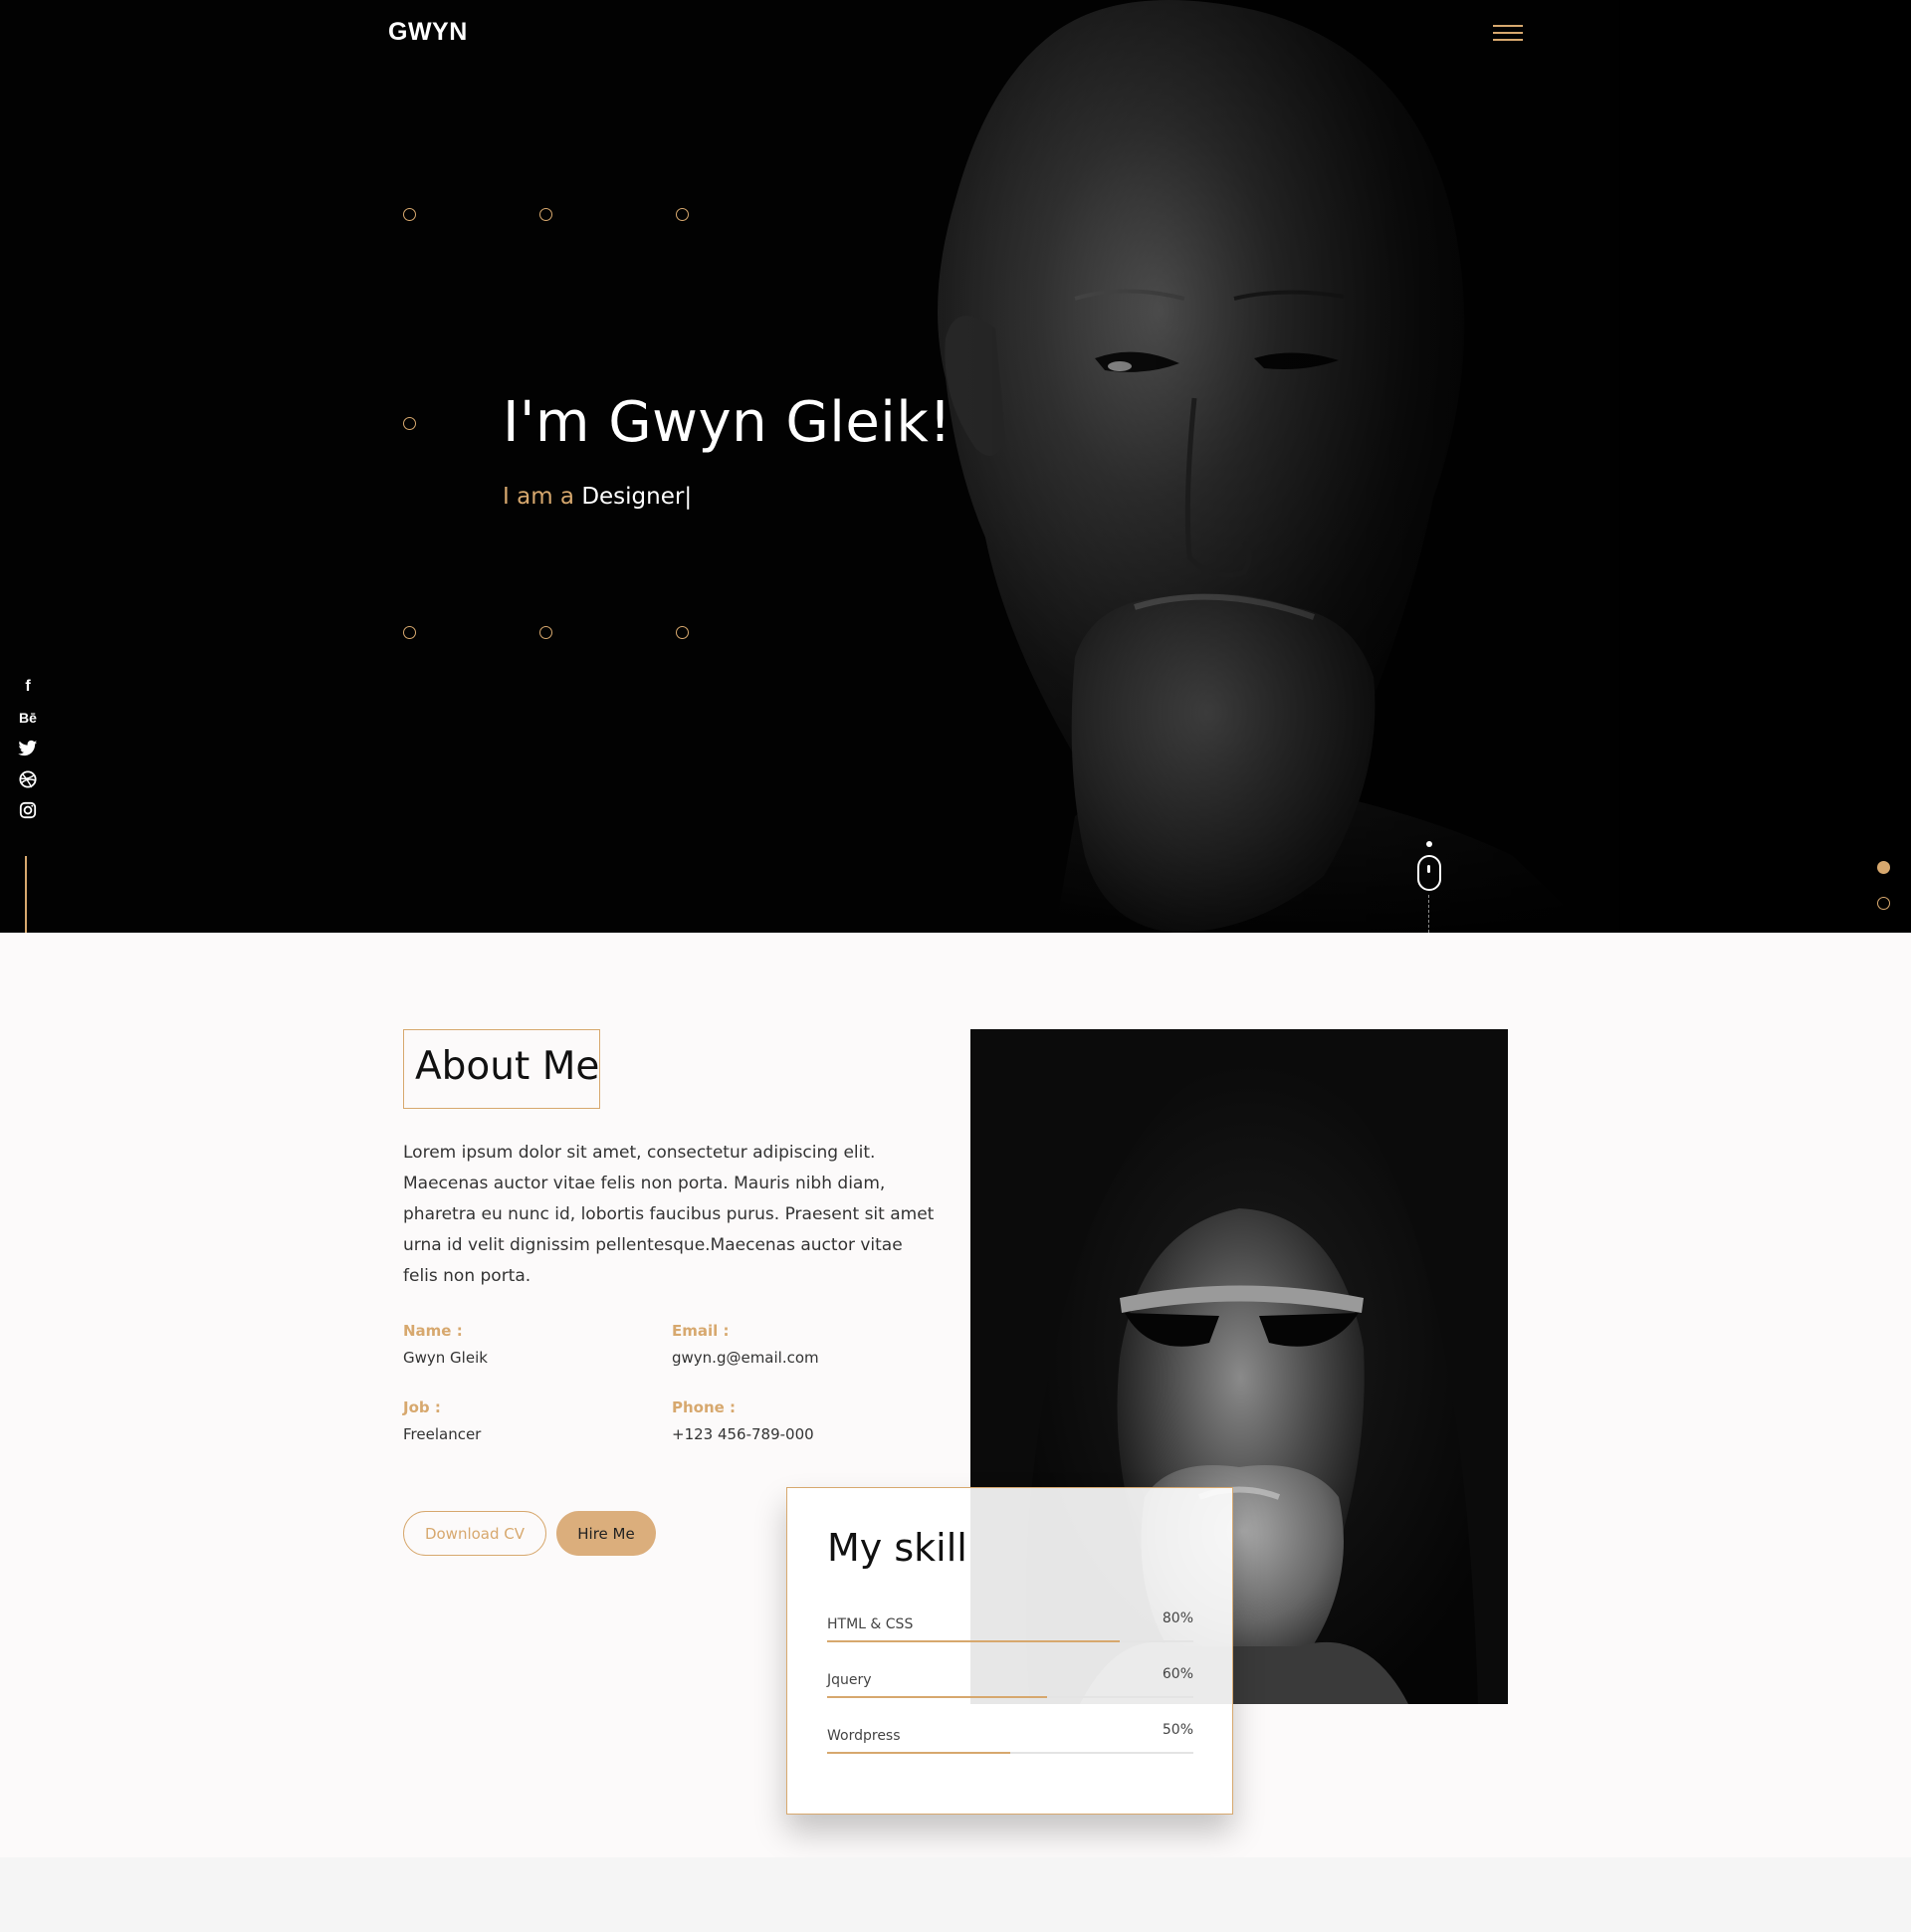  I want to click on facebook-icon: f, so click(28, 687).